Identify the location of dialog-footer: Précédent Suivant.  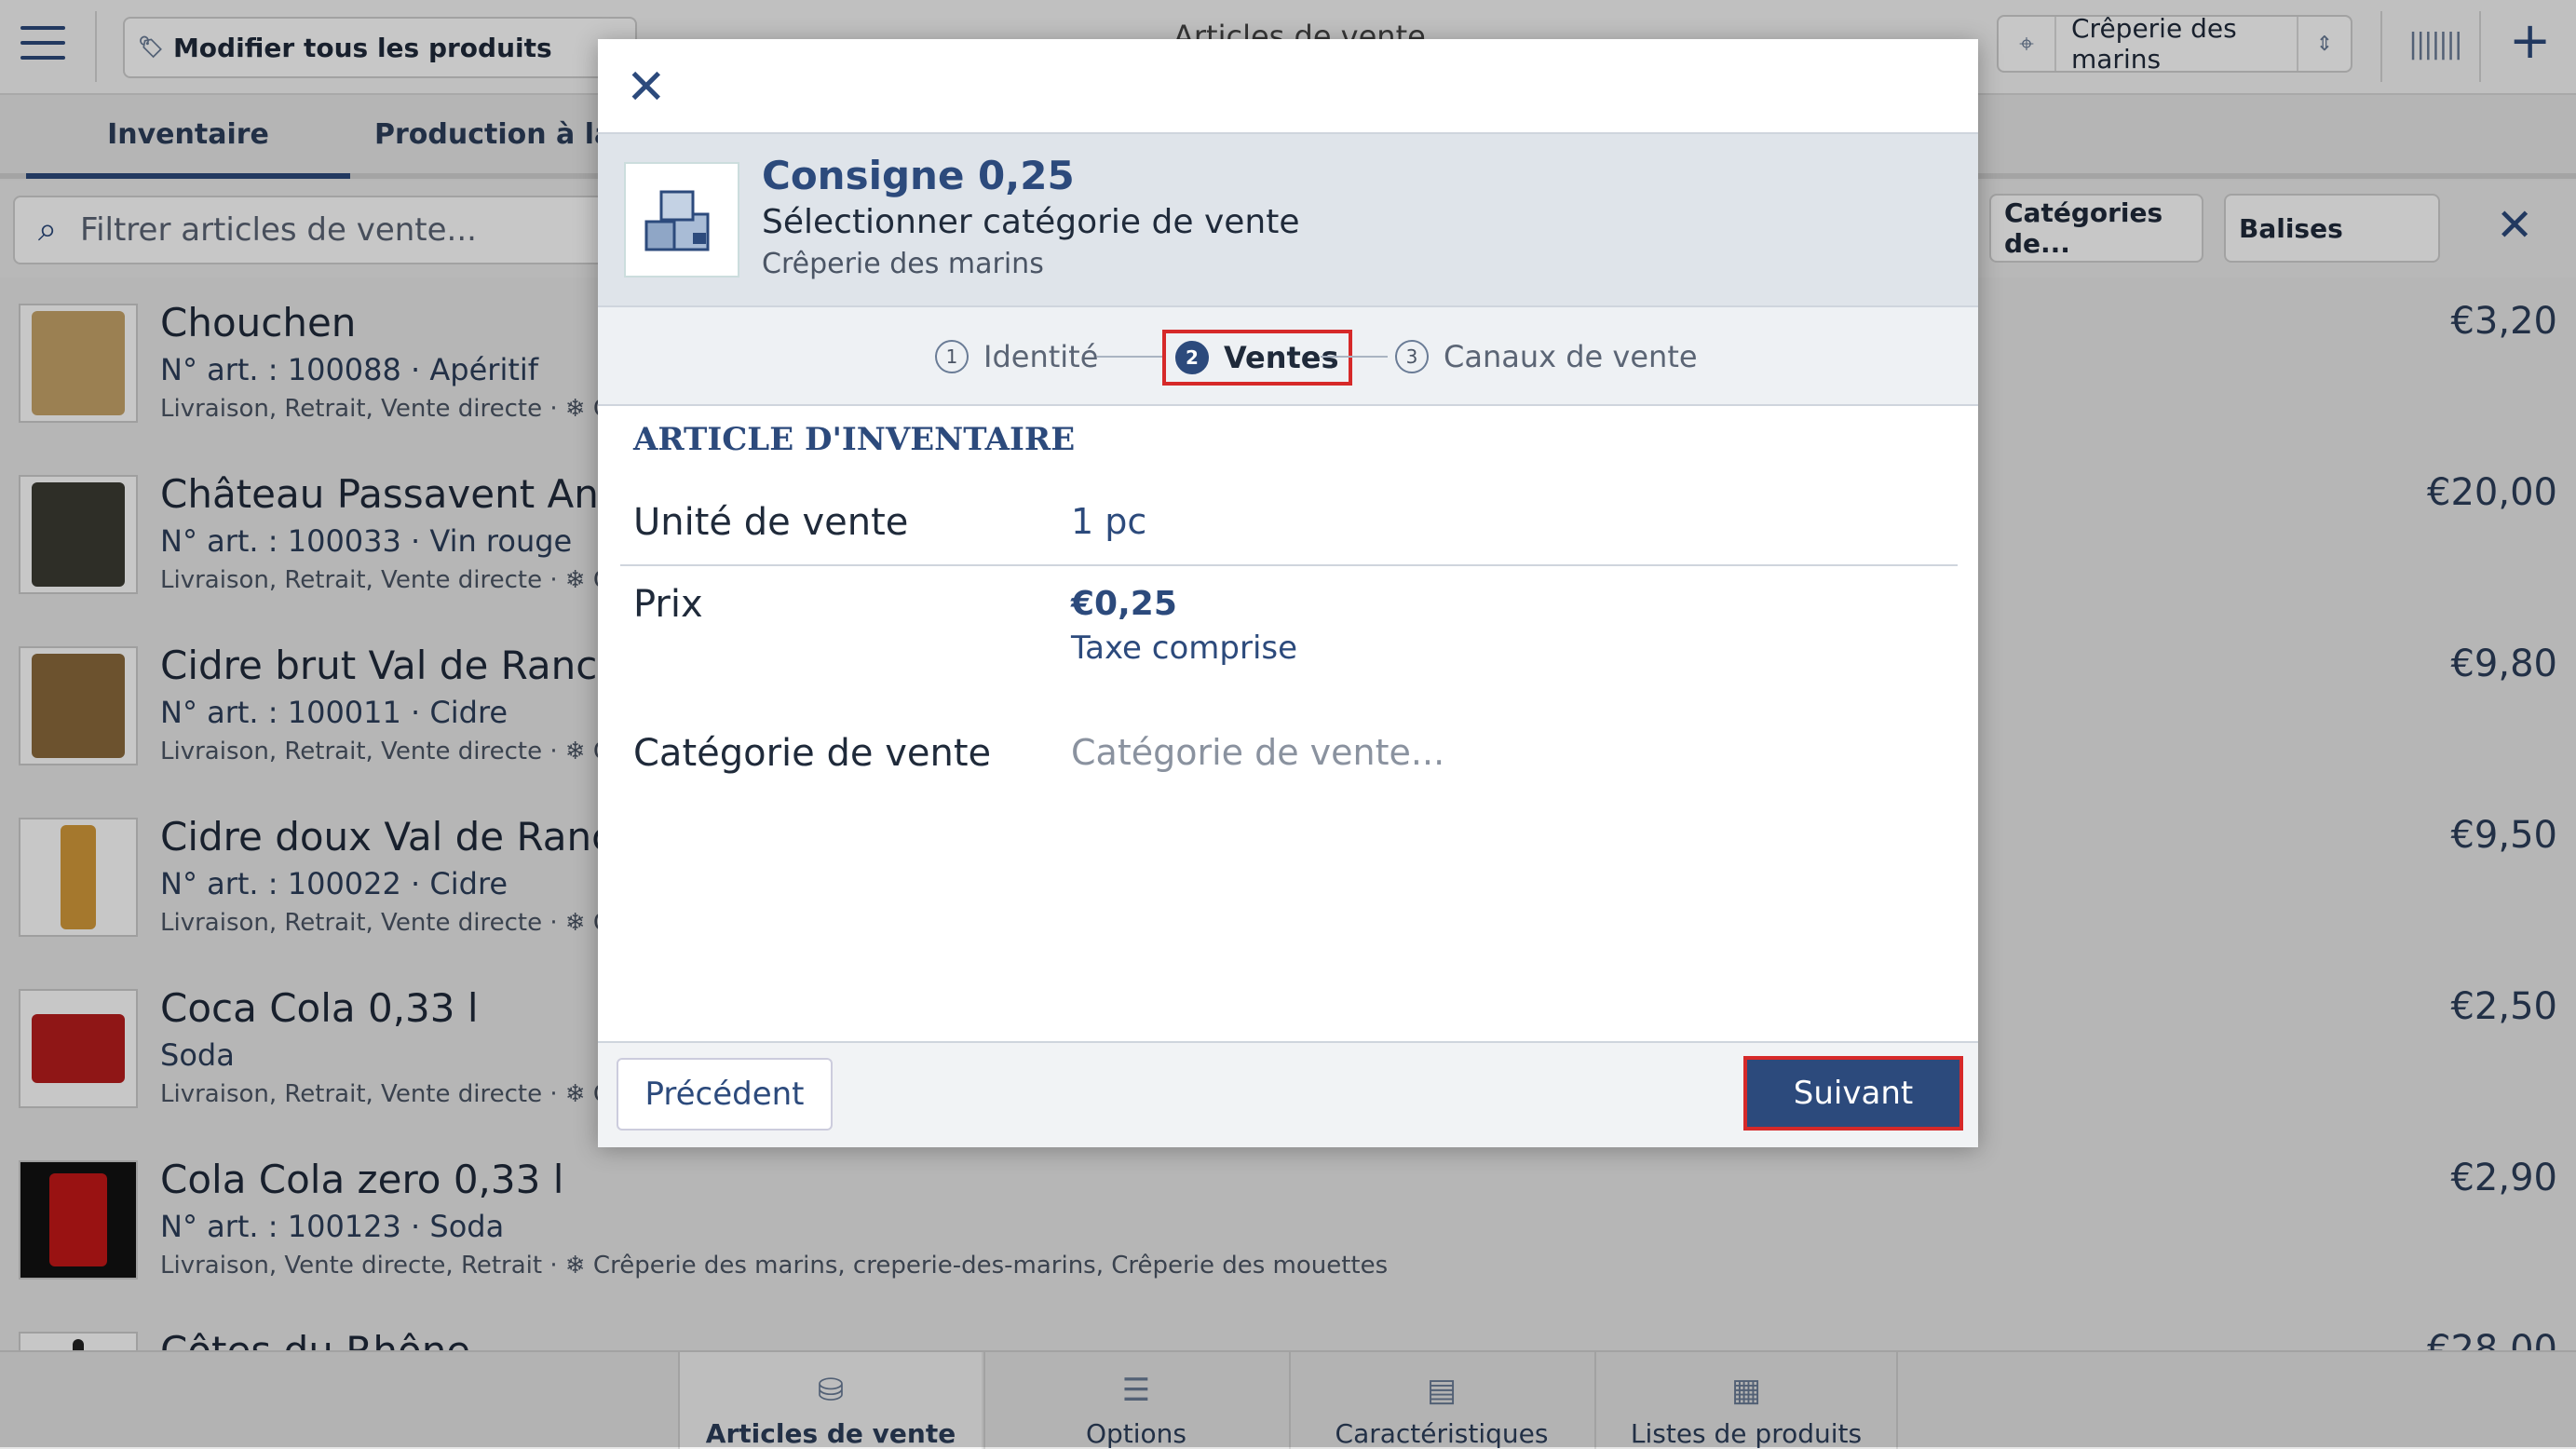
(1288, 1094).